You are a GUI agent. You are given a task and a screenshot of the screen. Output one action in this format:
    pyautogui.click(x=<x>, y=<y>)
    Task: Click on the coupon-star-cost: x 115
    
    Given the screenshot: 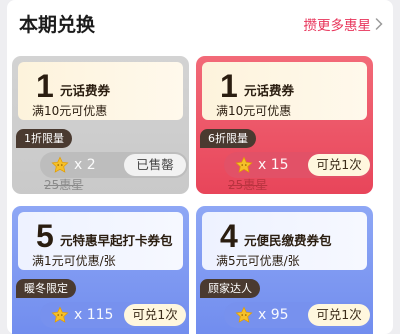 What is the action you would take?
    pyautogui.click(x=94, y=315)
    